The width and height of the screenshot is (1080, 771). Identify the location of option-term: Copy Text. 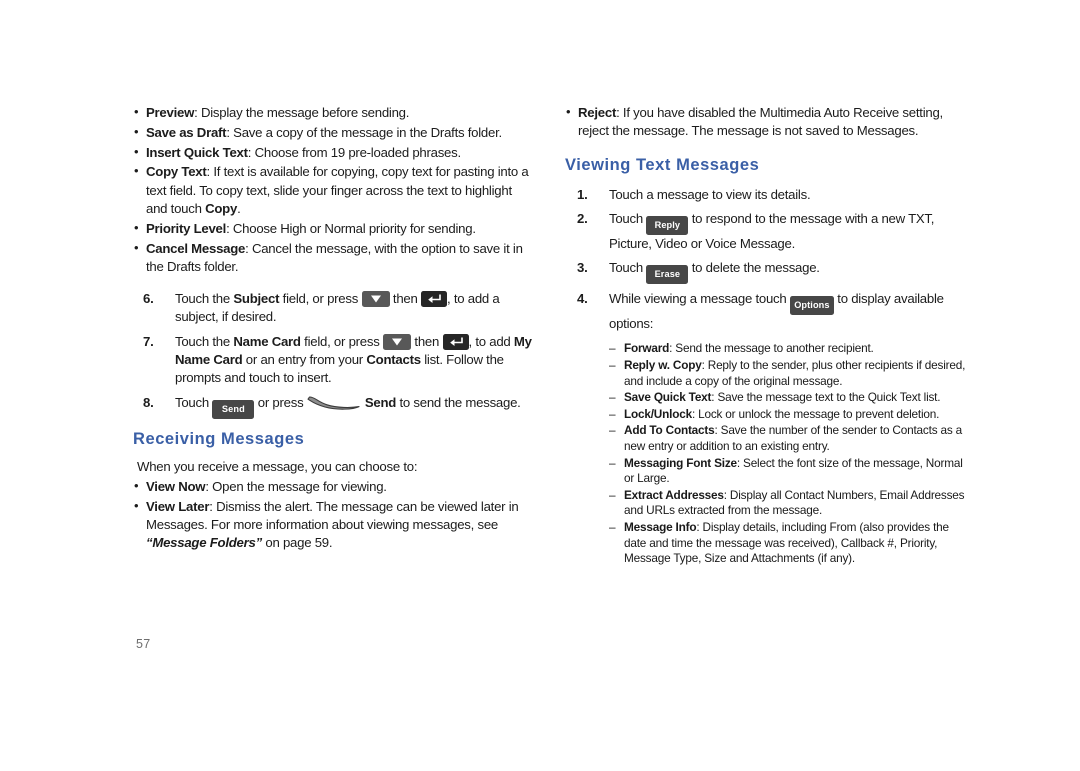
(176, 172).